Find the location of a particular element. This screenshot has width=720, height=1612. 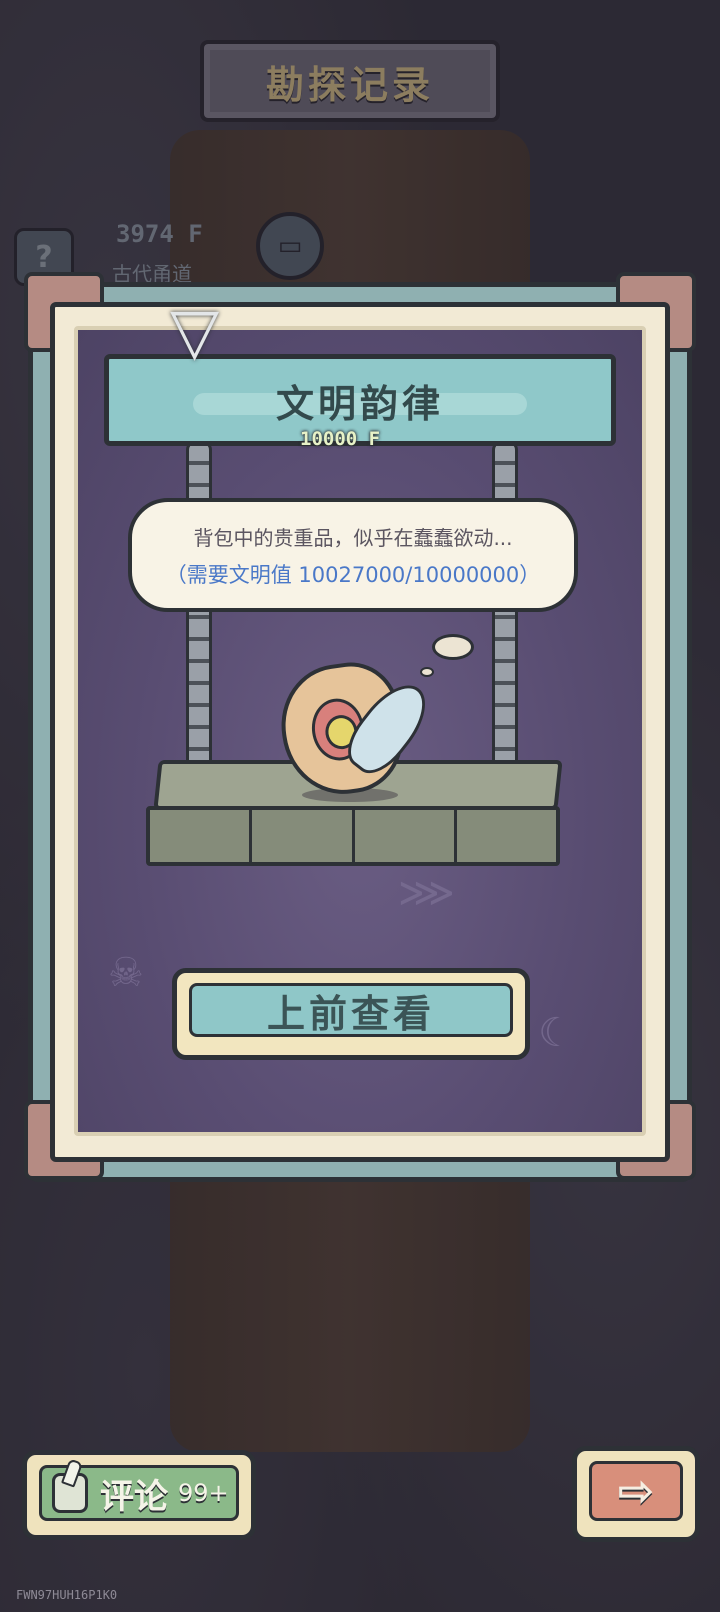

bubble-requirement: （需要文明值 10027000/10000000） is located at coordinates (353, 574).